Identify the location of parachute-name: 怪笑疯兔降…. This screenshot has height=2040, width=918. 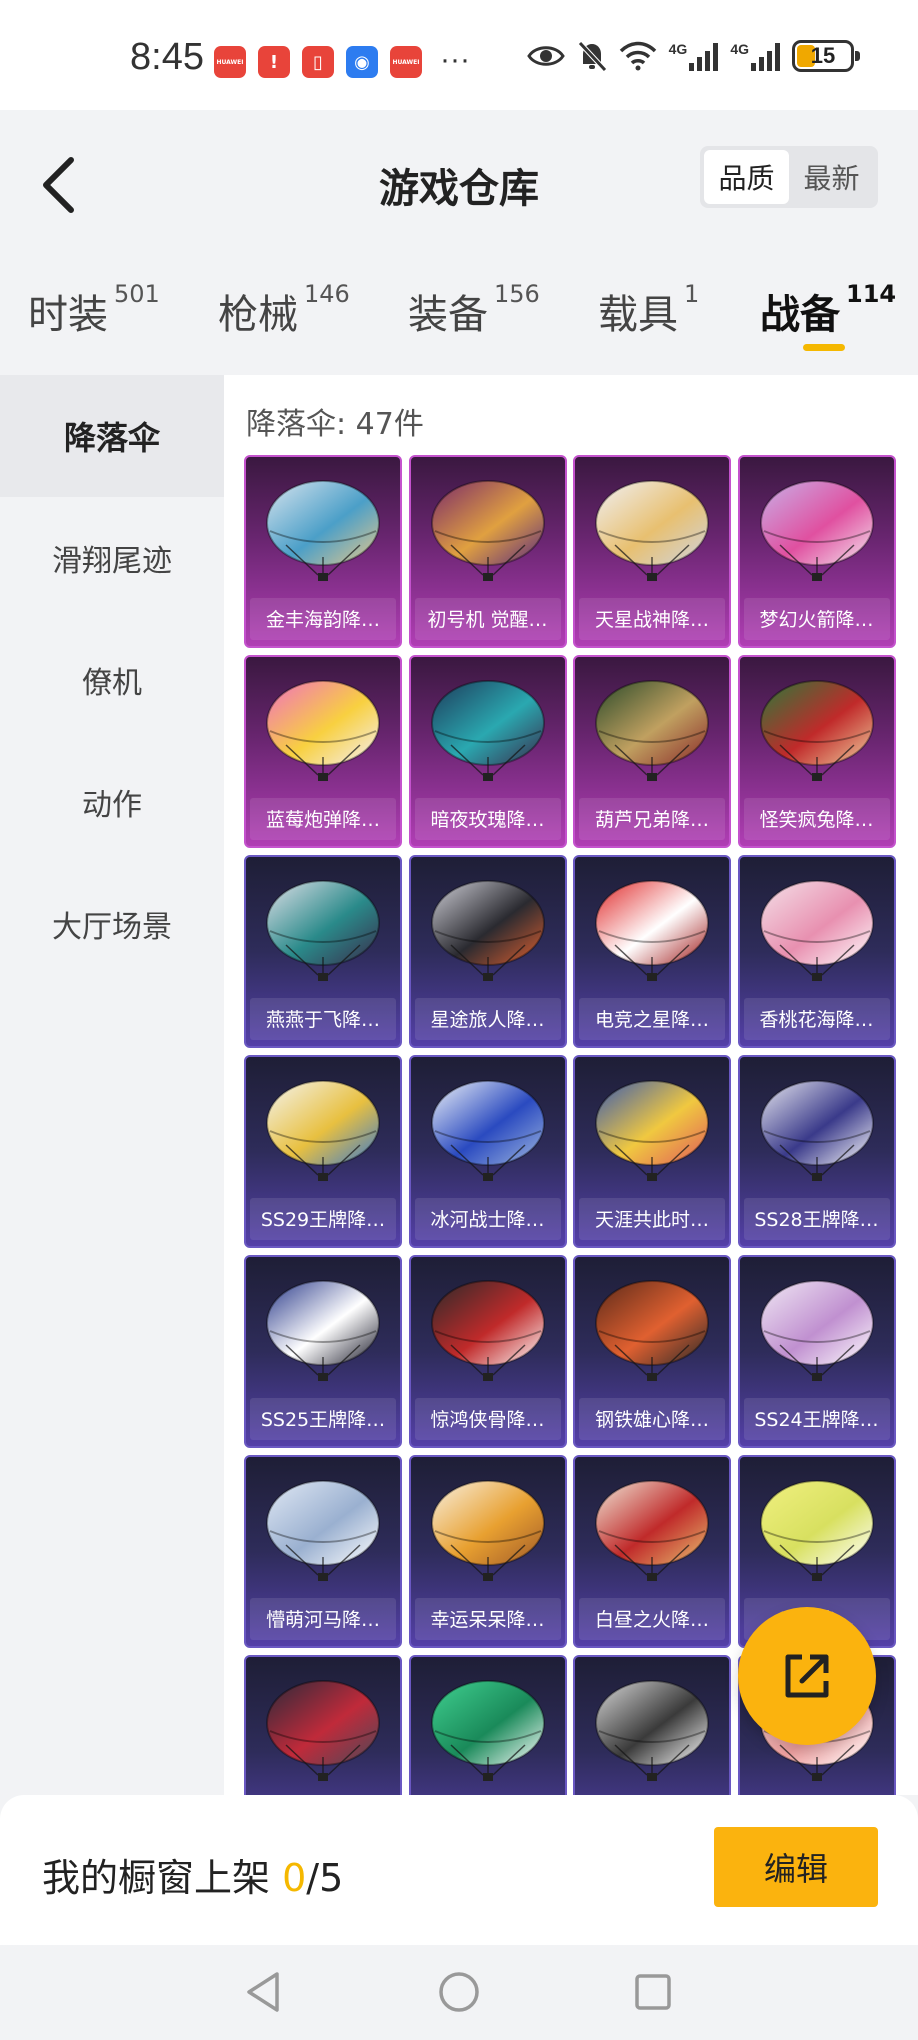
(816, 819).